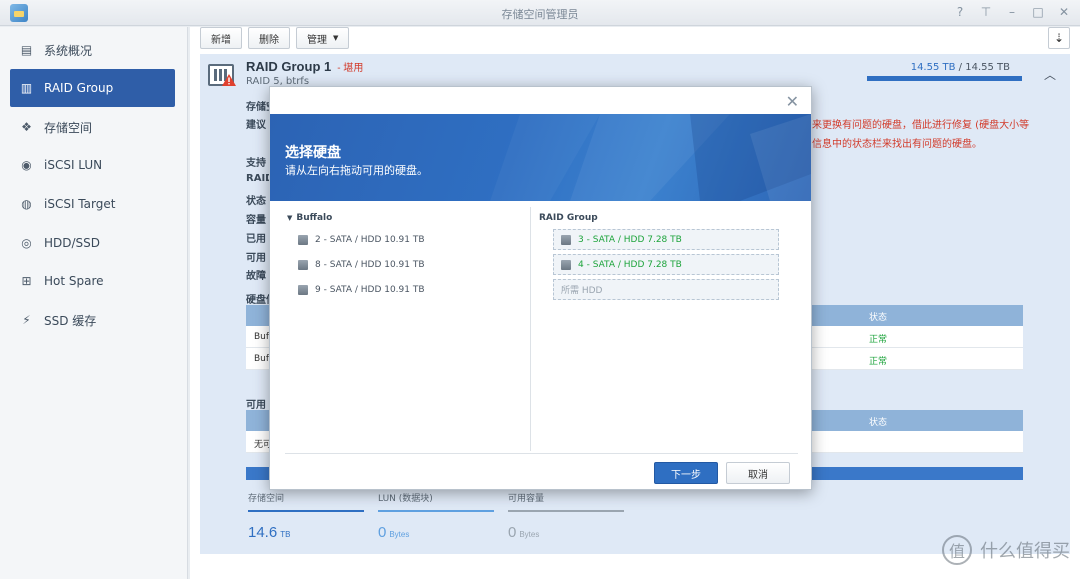 This screenshot has width=1080, height=579. Describe the element at coordinates (897, 144) in the screenshot. I see `repair-warning-text: 信息中的状态栏来找出有问题的硬盘。` at that location.